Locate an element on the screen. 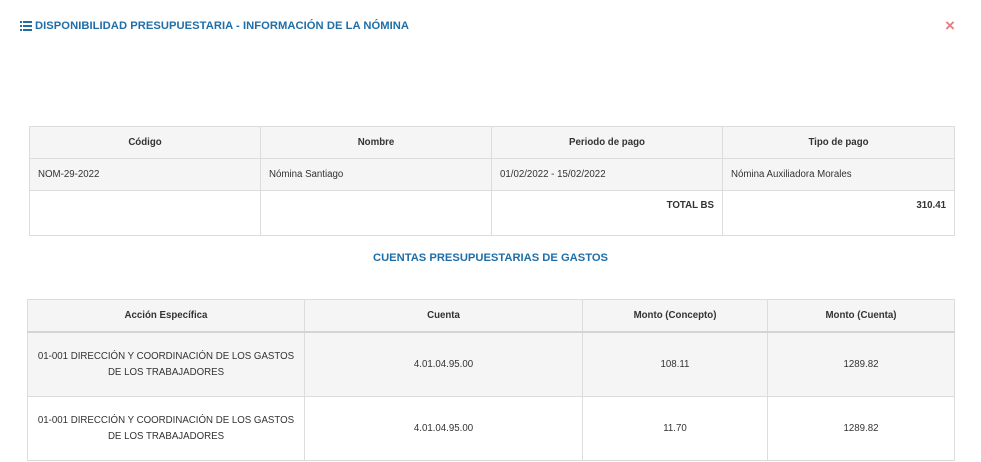 This screenshot has height=462, width=981. total-row: TOTAL BS 310.41 is located at coordinates (492, 213).